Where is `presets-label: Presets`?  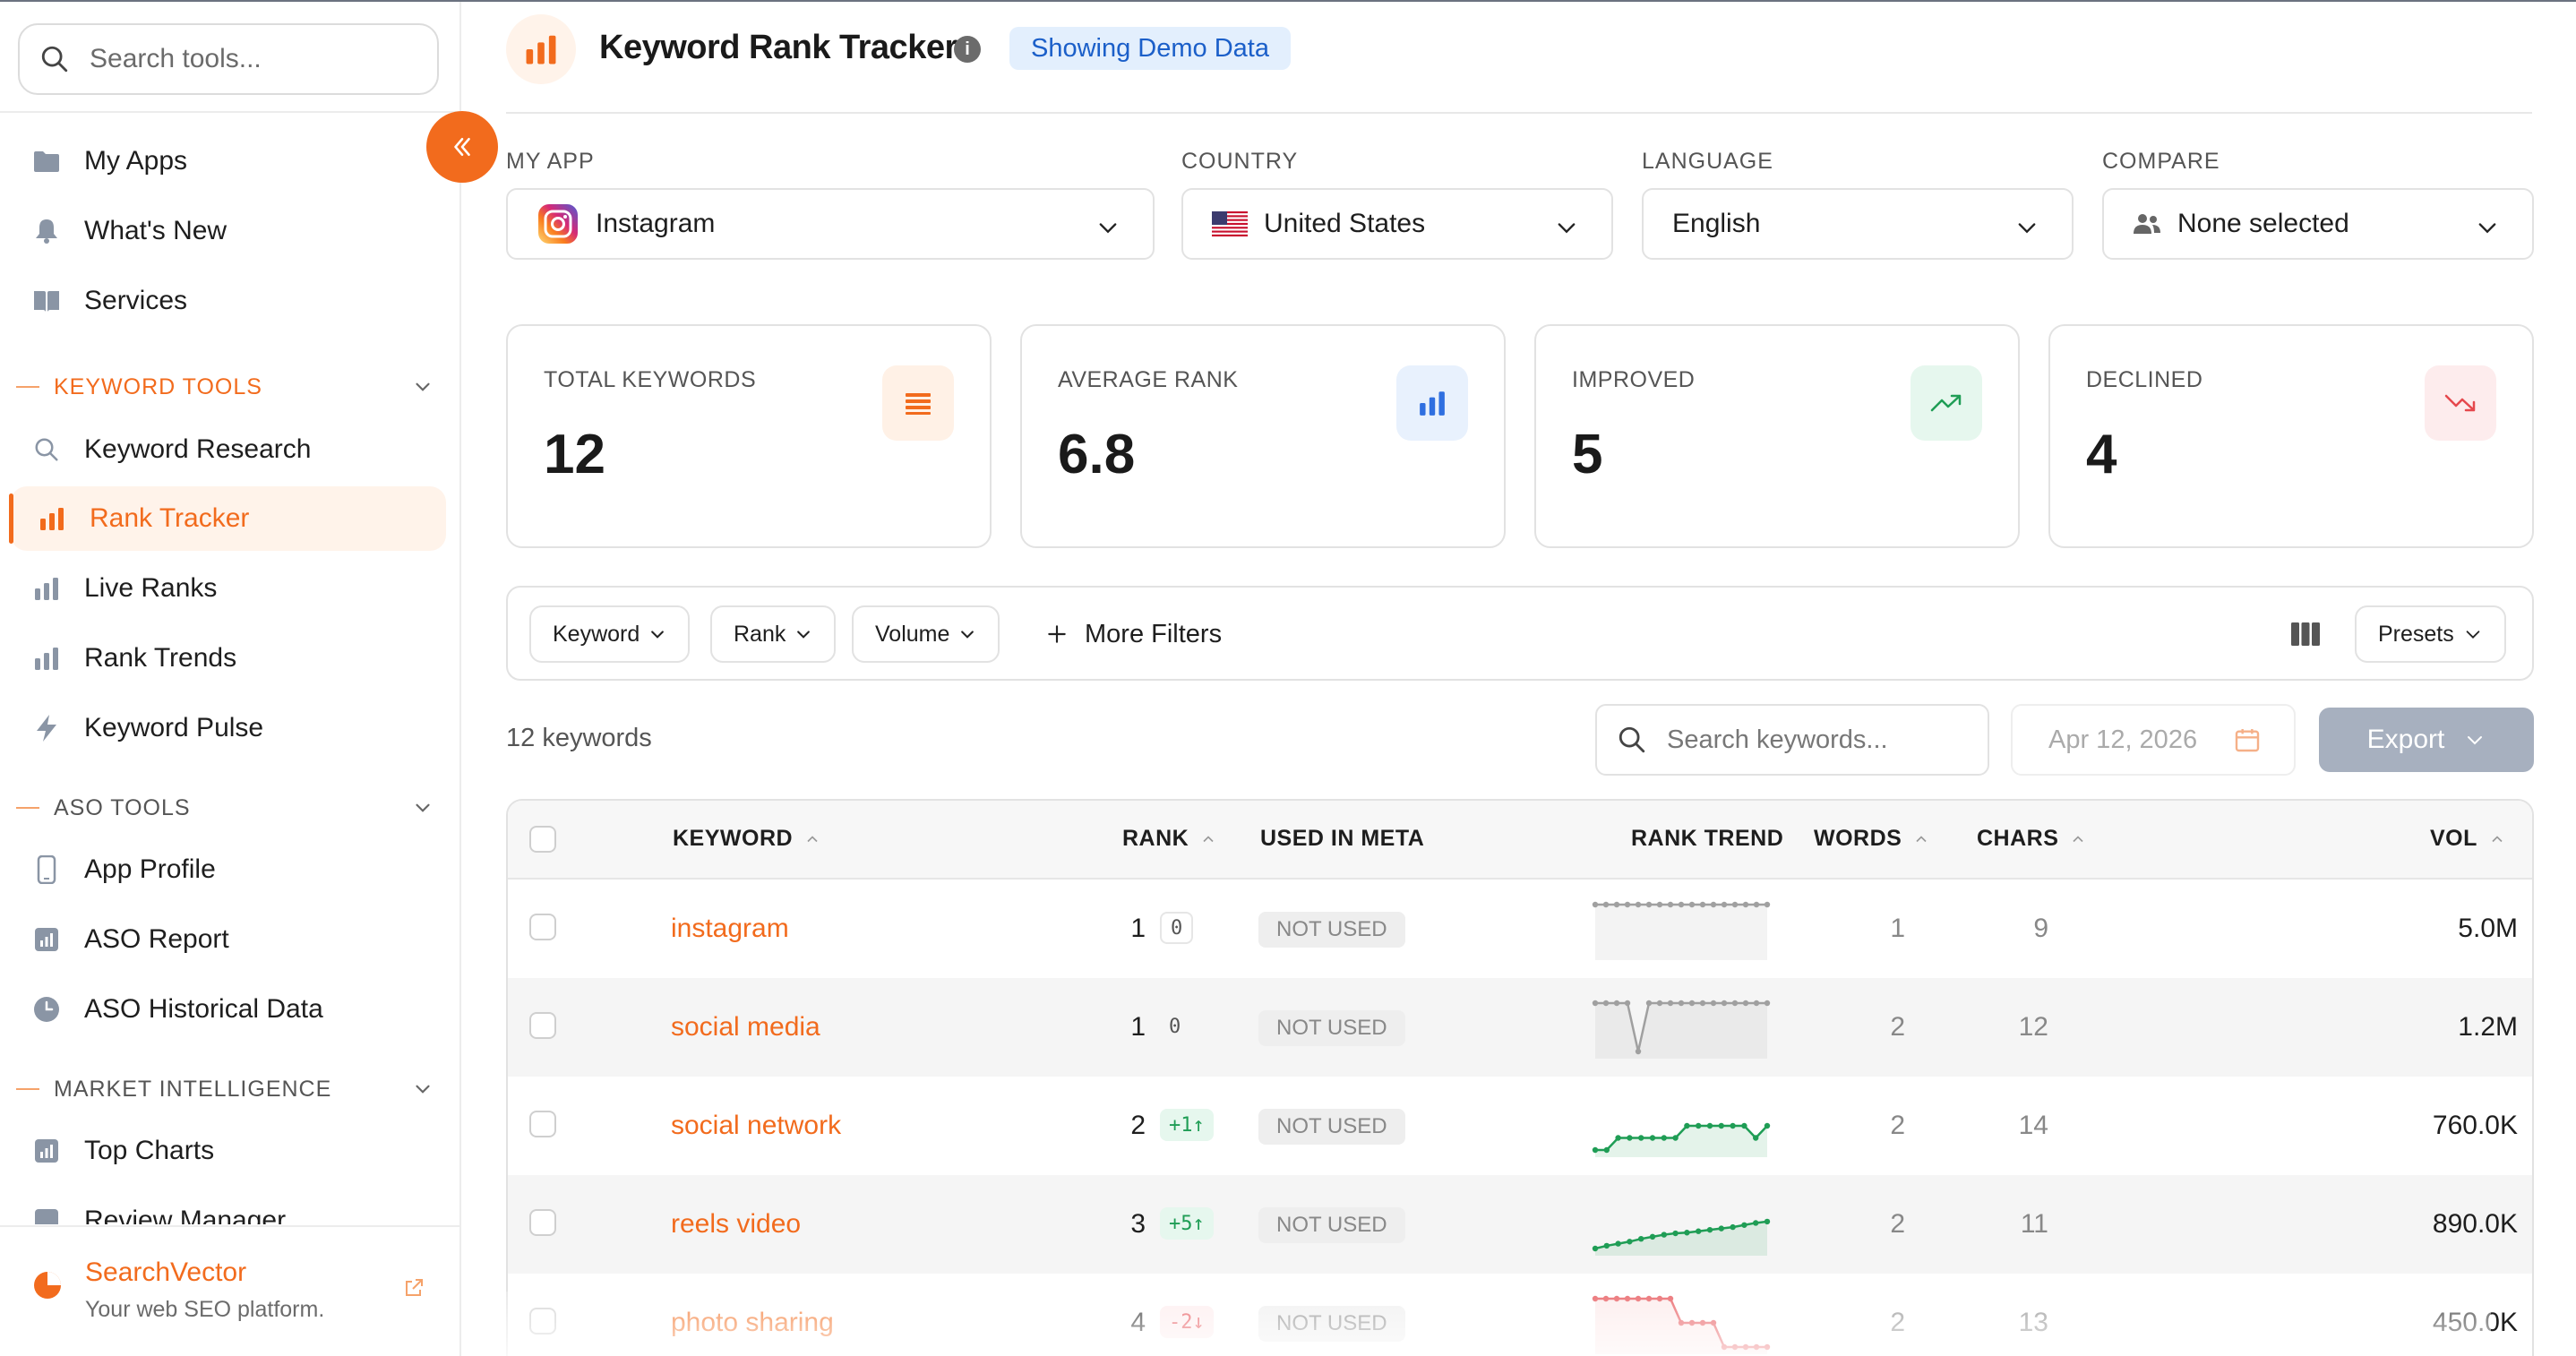
presets-label: Presets is located at coordinates (2416, 634).